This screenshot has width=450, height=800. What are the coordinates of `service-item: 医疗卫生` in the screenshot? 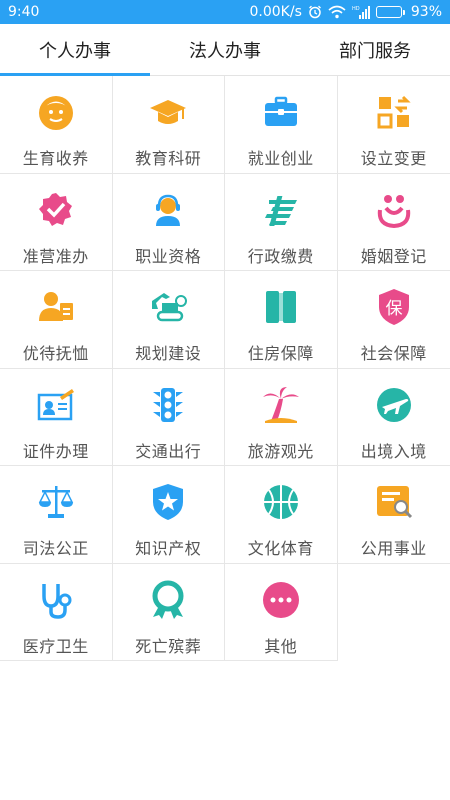 It's located at (56, 612).